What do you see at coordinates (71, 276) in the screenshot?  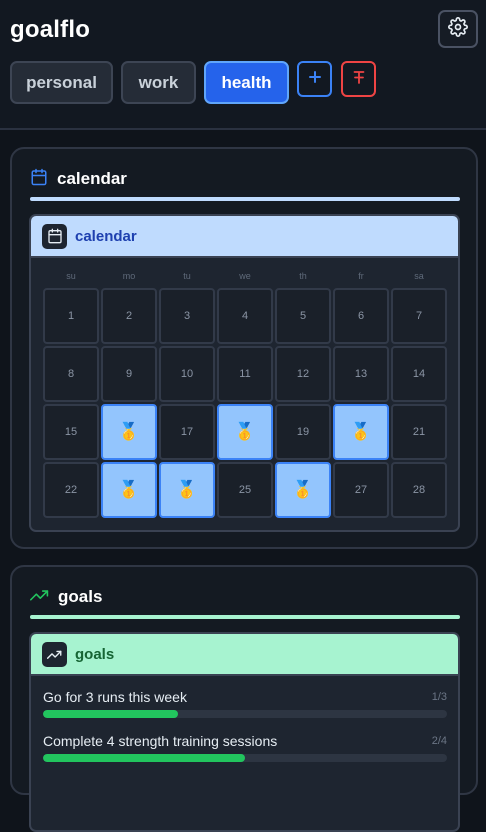 I see `weekday-label: su` at bounding box center [71, 276].